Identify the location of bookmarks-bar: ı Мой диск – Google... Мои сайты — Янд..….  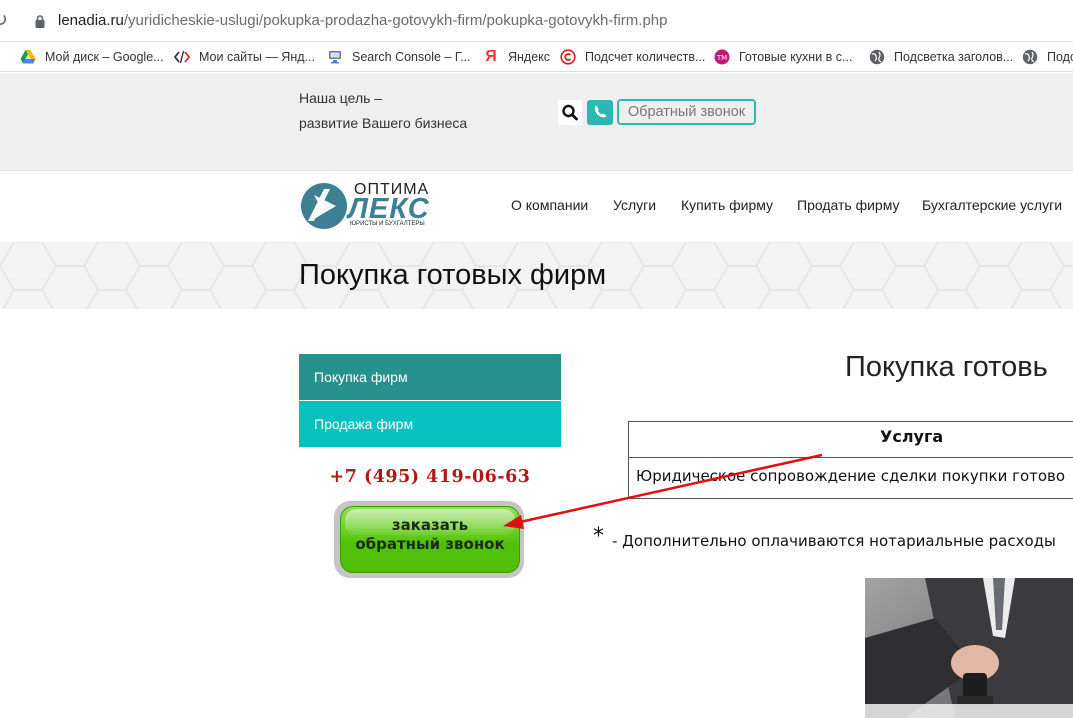
(536, 57).